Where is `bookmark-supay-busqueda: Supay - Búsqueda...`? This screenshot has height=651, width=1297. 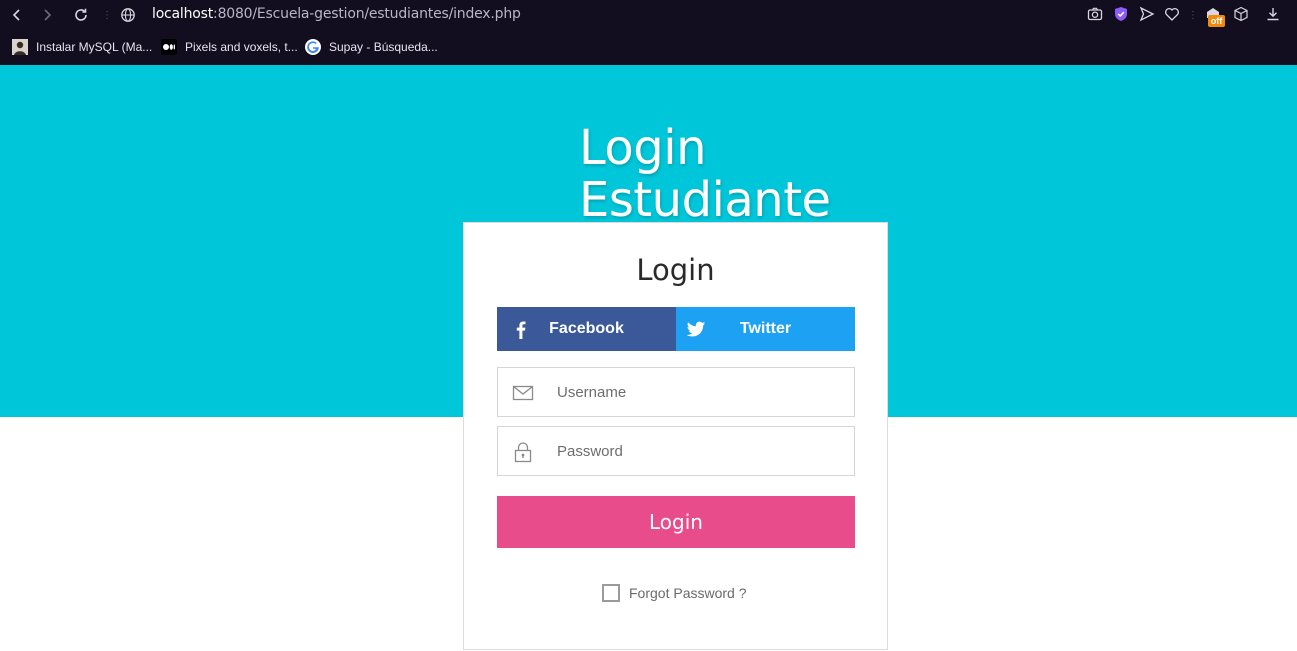 bookmark-supay-busqueda: Supay - Búsqueda... is located at coordinates (371, 47).